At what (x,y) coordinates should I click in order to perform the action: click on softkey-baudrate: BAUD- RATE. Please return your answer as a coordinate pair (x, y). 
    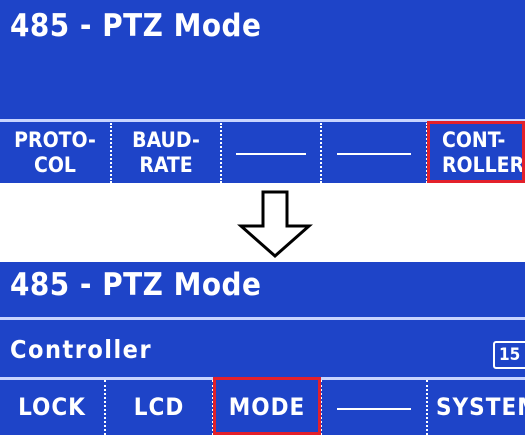
    Looking at the image, I should click on (166, 153).